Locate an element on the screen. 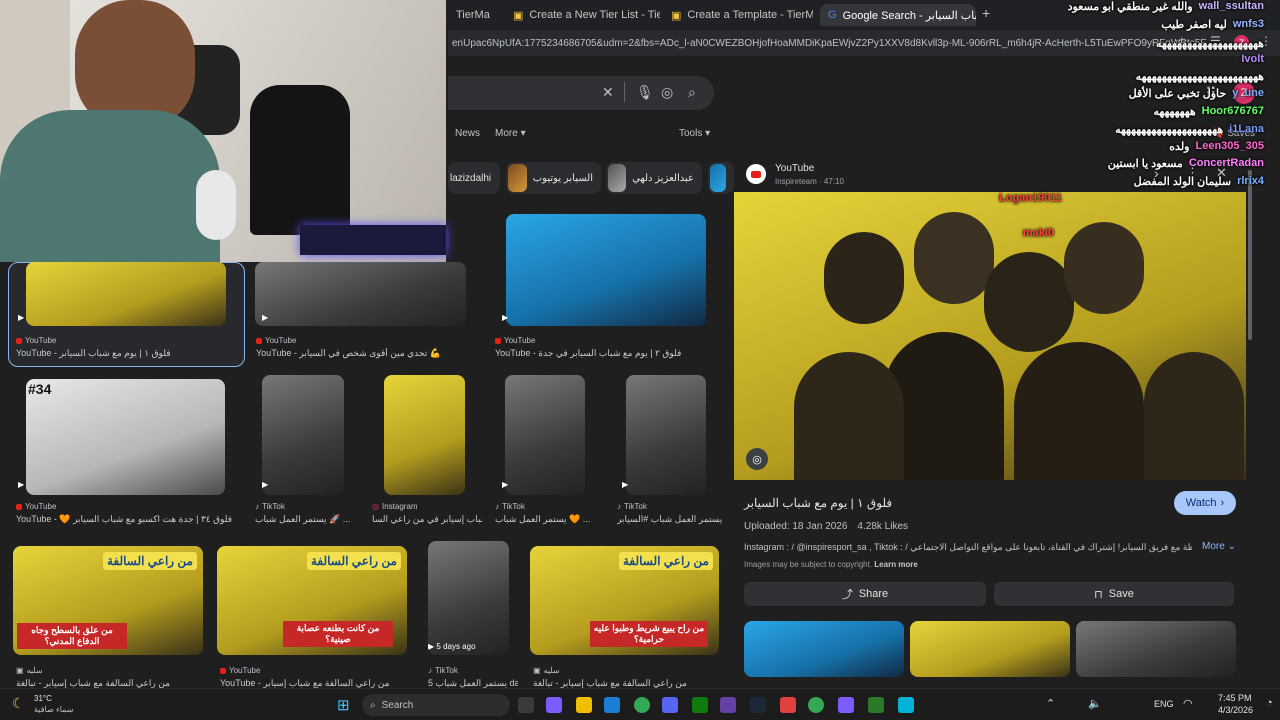 The height and width of the screenshot is (720, 1280). microphone-icon: 🎙 is located at coordinates (645, 92).